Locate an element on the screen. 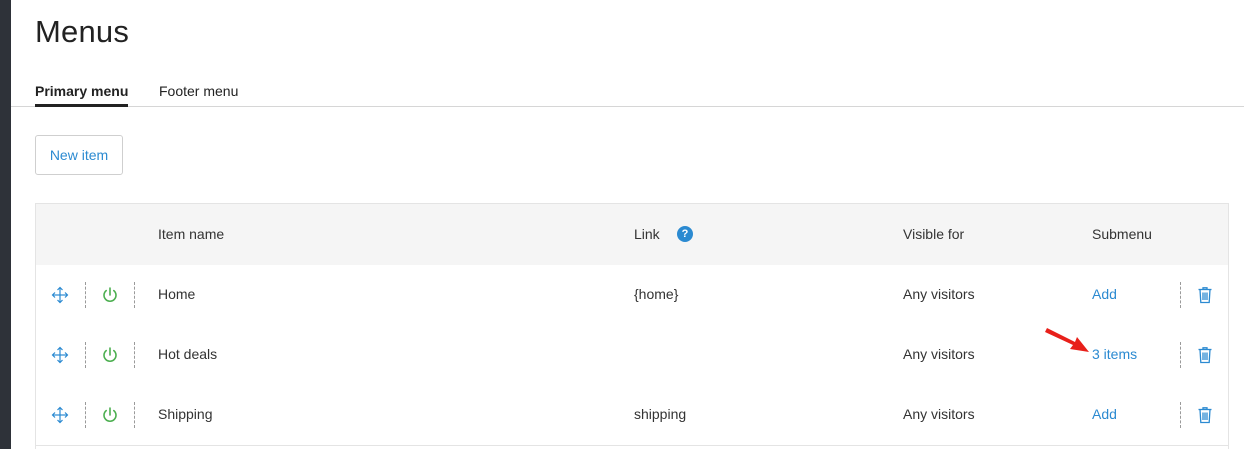  left-sidebar-strip is located at coordinates (5, 224).